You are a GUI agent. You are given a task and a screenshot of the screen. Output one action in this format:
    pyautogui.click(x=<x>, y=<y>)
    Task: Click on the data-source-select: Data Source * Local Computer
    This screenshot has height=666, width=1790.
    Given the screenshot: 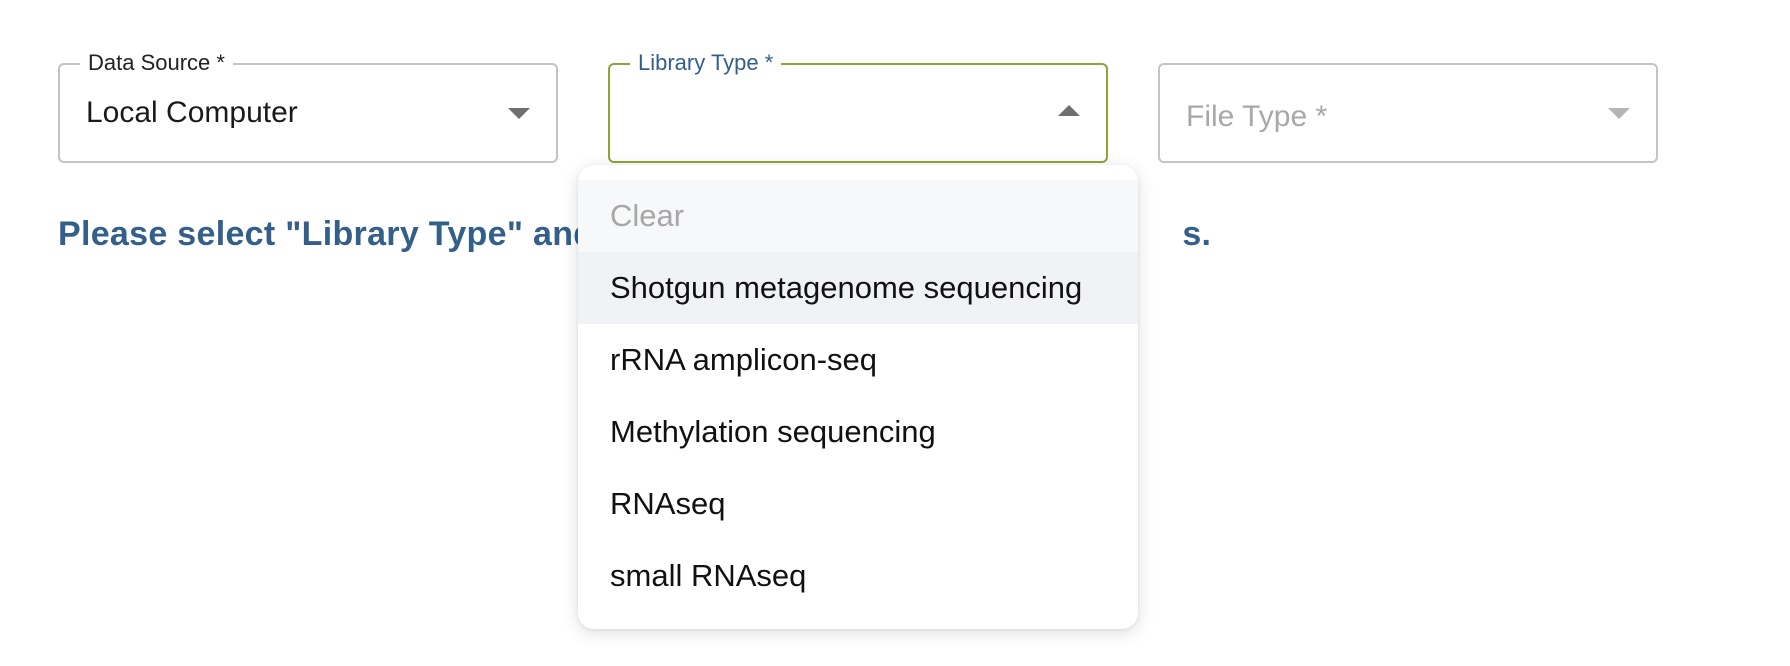 What is the action you would take?
    pyautogui.click(x=308, y=106)
    